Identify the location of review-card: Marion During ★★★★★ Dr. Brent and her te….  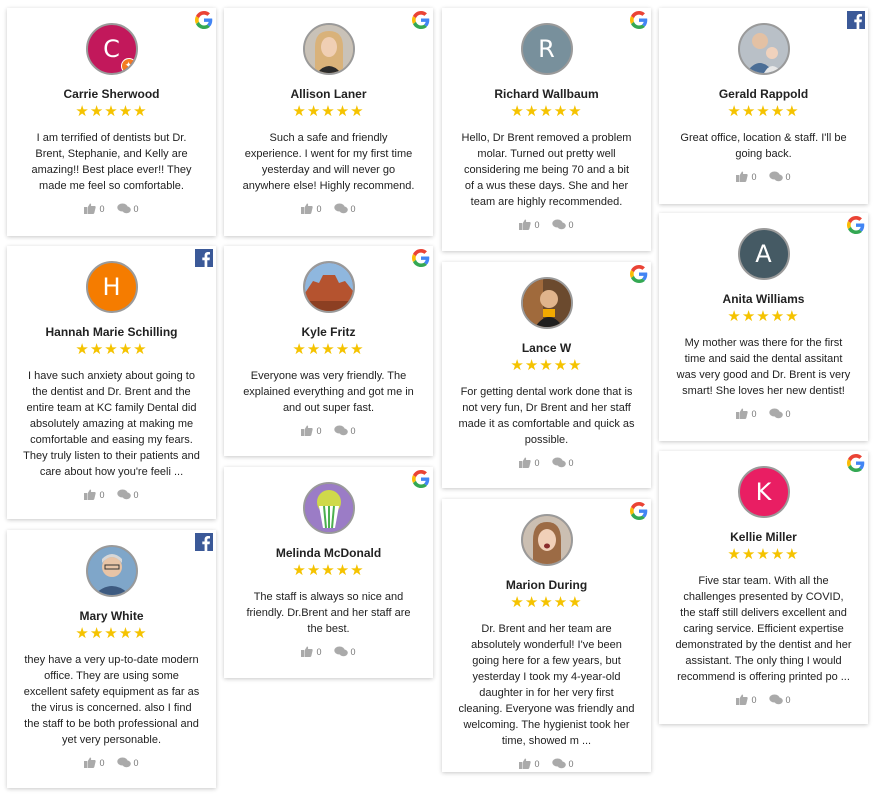
(546, 635).